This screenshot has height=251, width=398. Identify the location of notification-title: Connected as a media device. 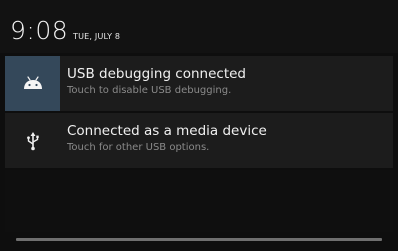
(167, 131).